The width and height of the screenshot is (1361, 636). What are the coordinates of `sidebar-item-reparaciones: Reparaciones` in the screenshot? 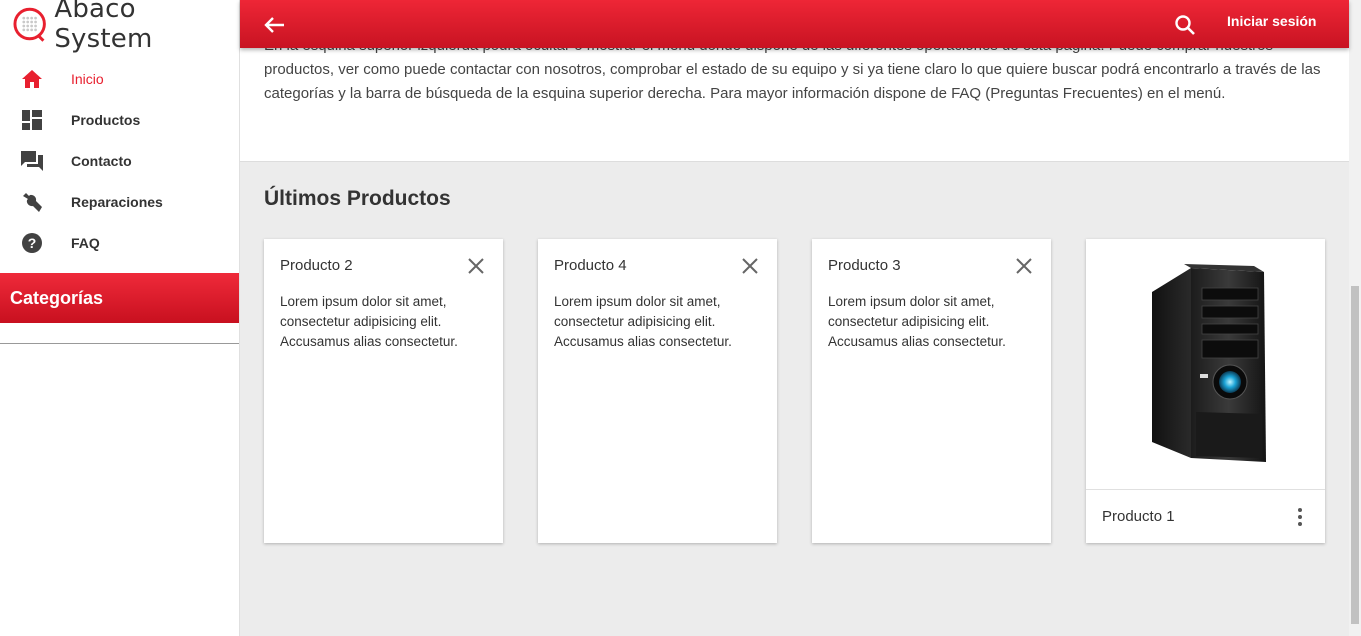 It's located at (119, 201).